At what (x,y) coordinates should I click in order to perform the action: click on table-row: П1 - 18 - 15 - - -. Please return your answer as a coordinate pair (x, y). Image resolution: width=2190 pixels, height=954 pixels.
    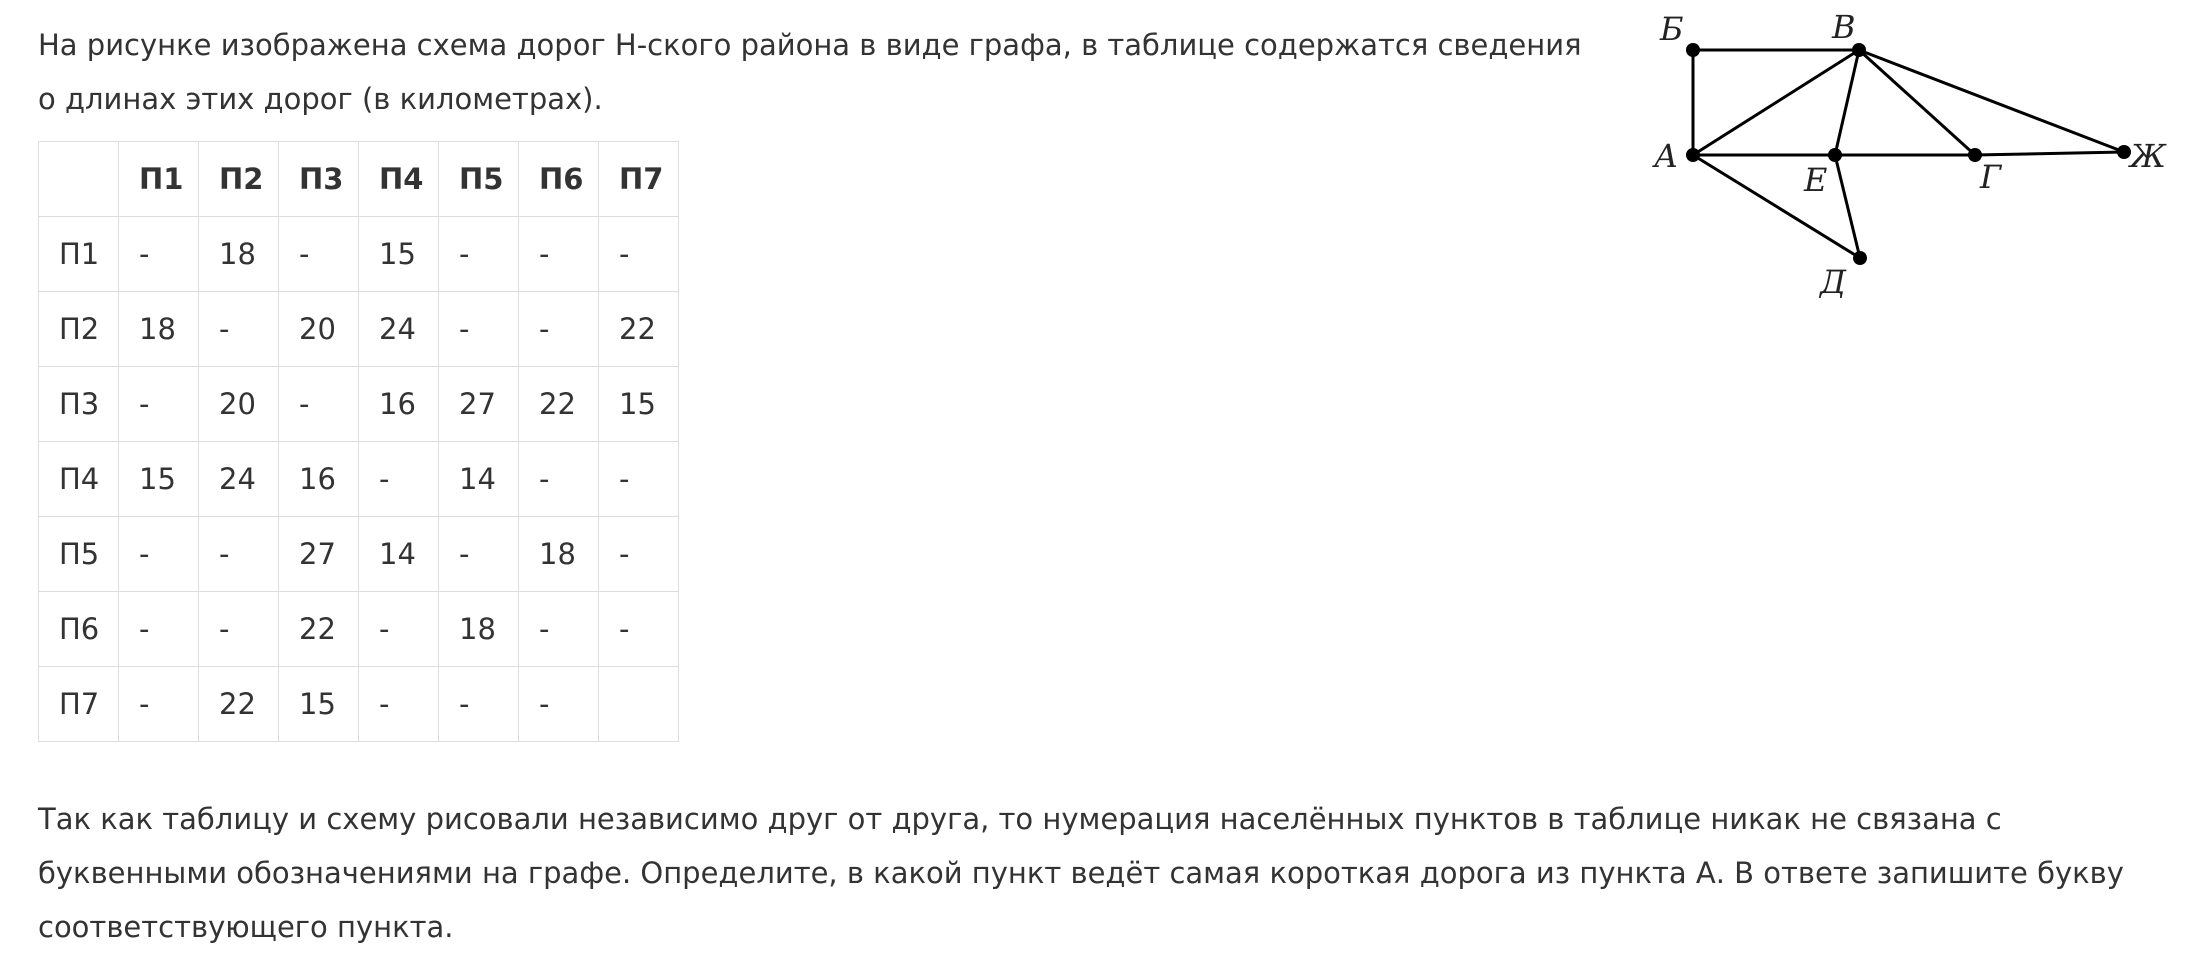
    Looking at the image, I should click on (358, 254).